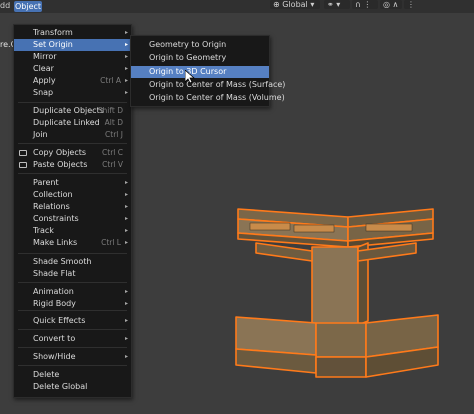  I want to click on post-front, so click(335, 286).